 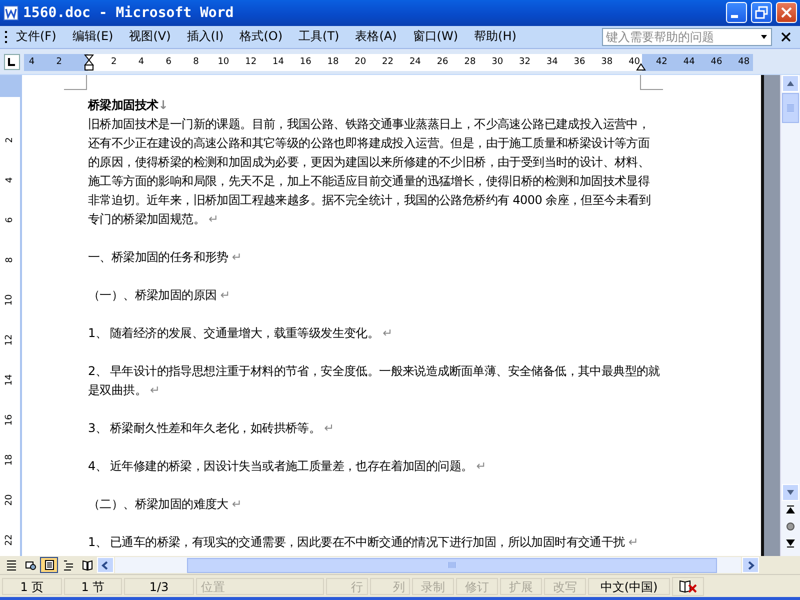 I want to click on list-item: 3、 桥梁耐久性差和年久老化，如砖拱桥等。 ↵, so click(x=211, y=429).